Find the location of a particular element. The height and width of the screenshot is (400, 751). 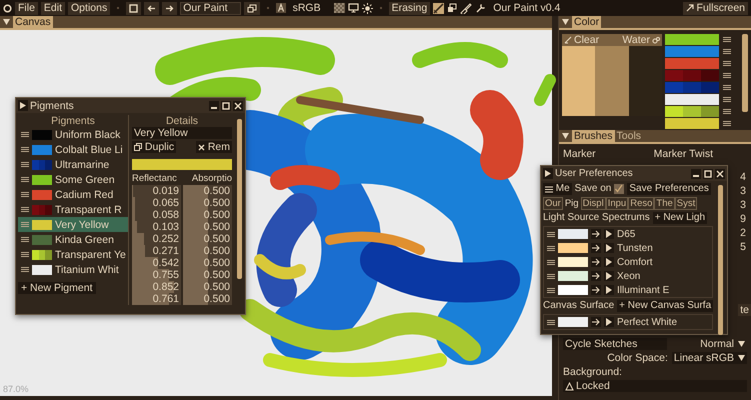

reflectance-slider: 0.761 is located at coordinates (156, 299).